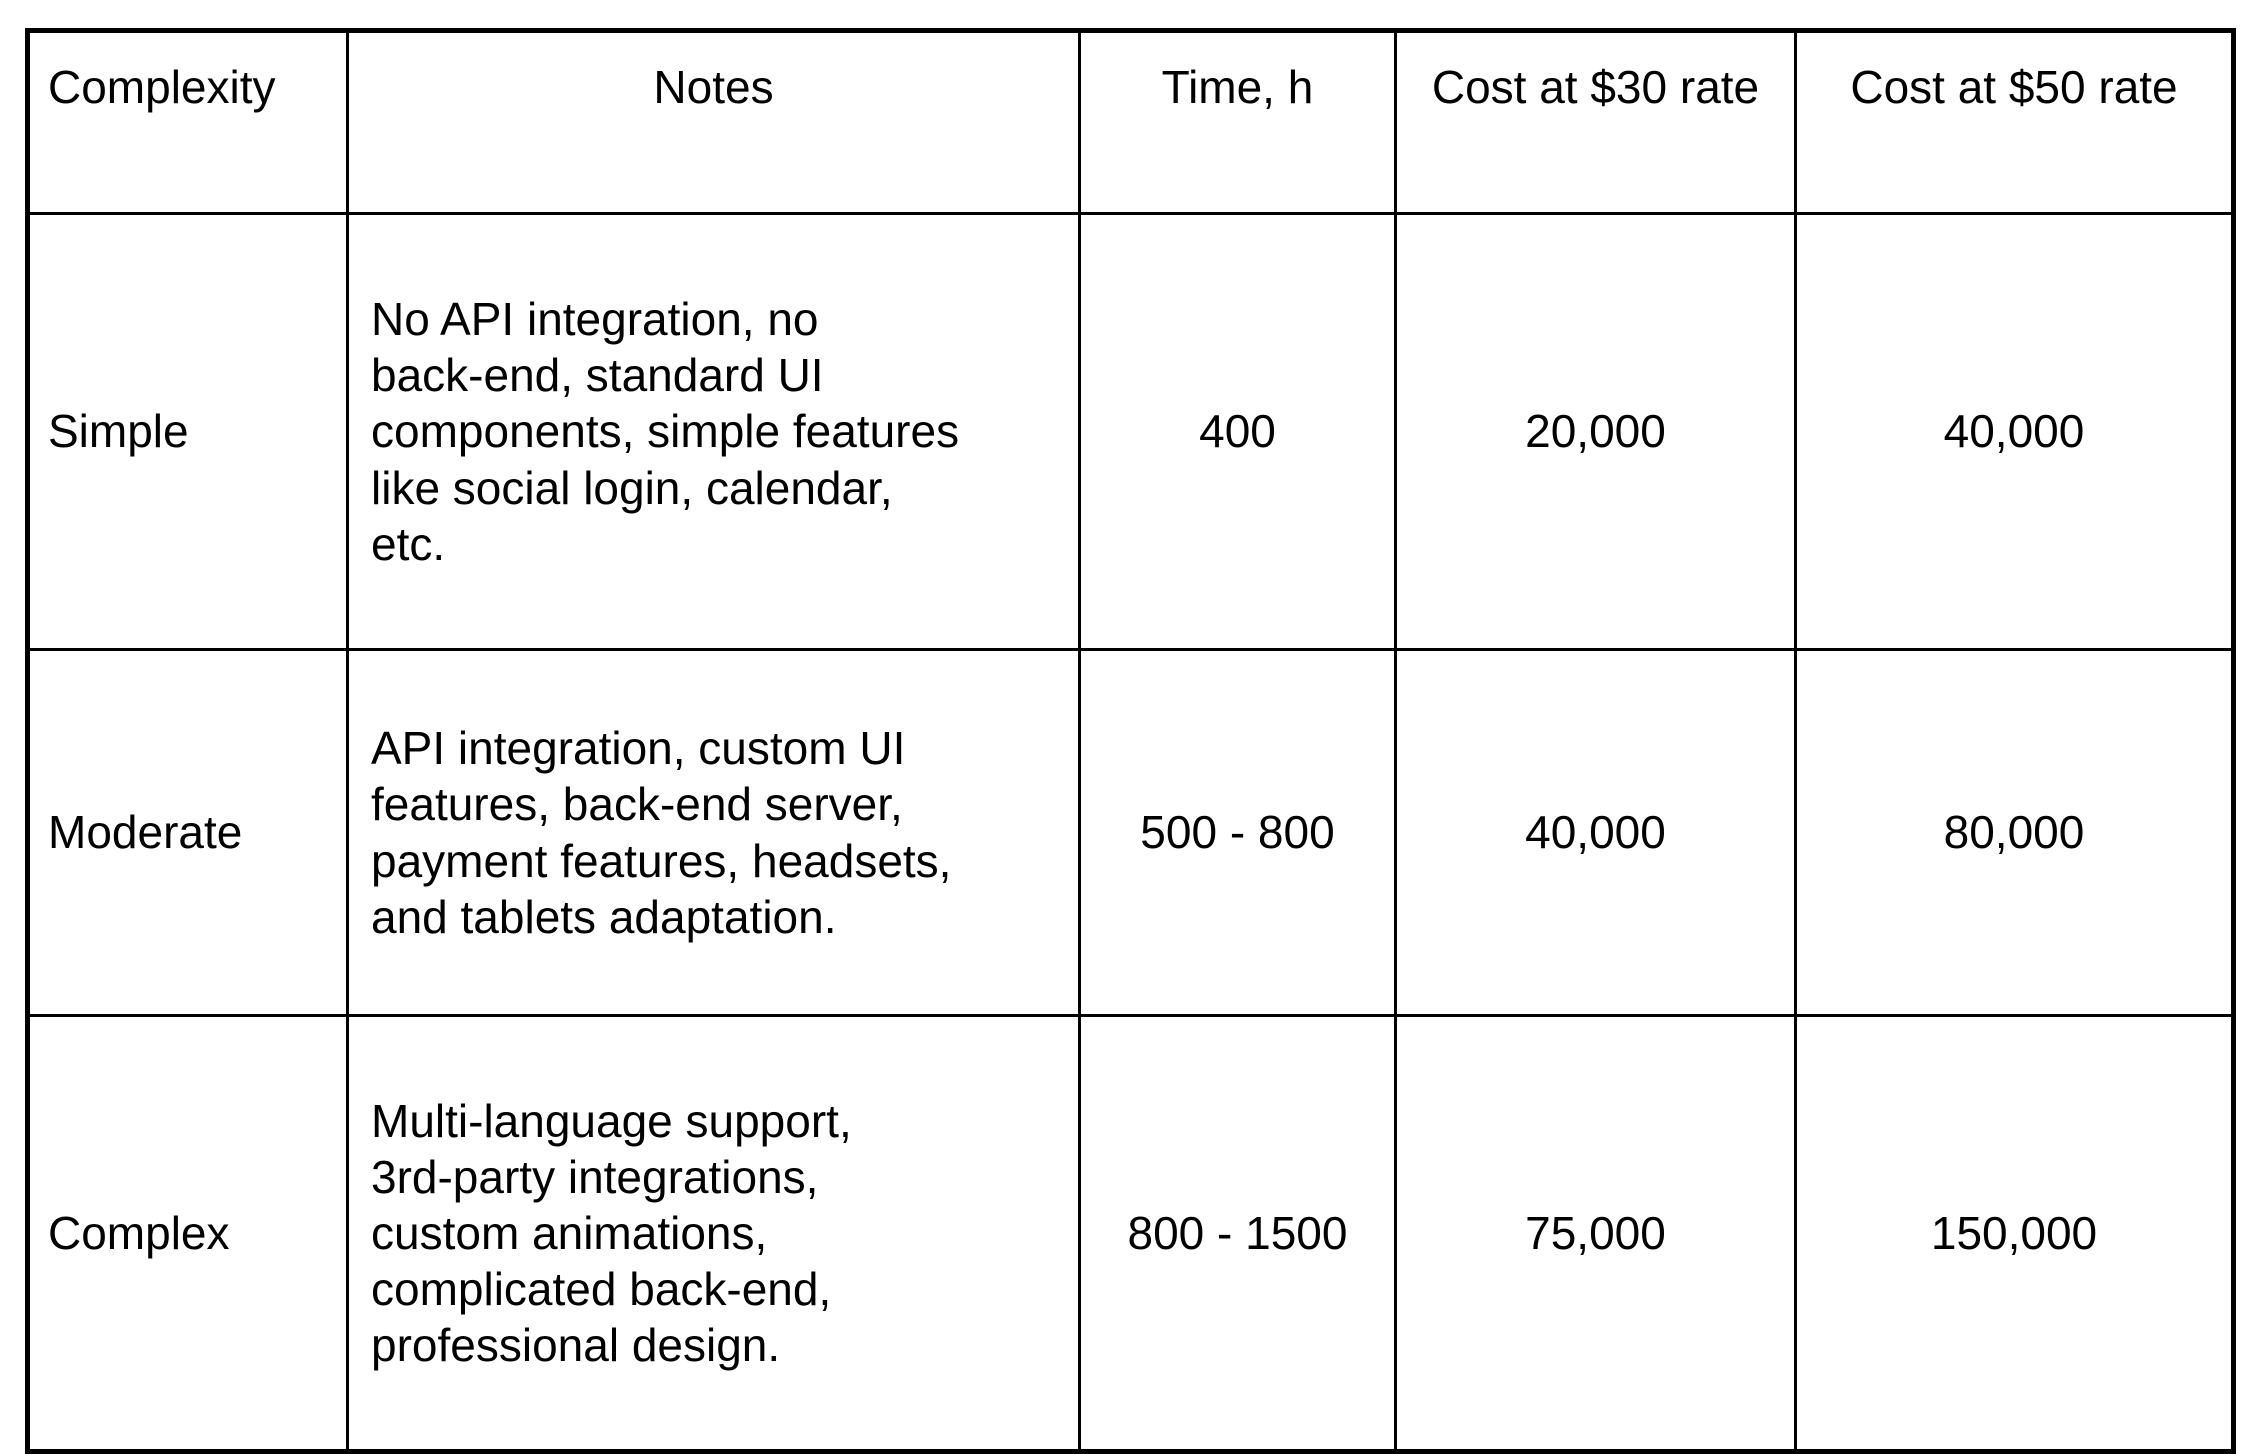 This screenshot has height=1454, width=2260. What do you see at coordinates (408, 543) in the screenshot?
I see `notes-line: etc.` at bounding box center [408, 543].